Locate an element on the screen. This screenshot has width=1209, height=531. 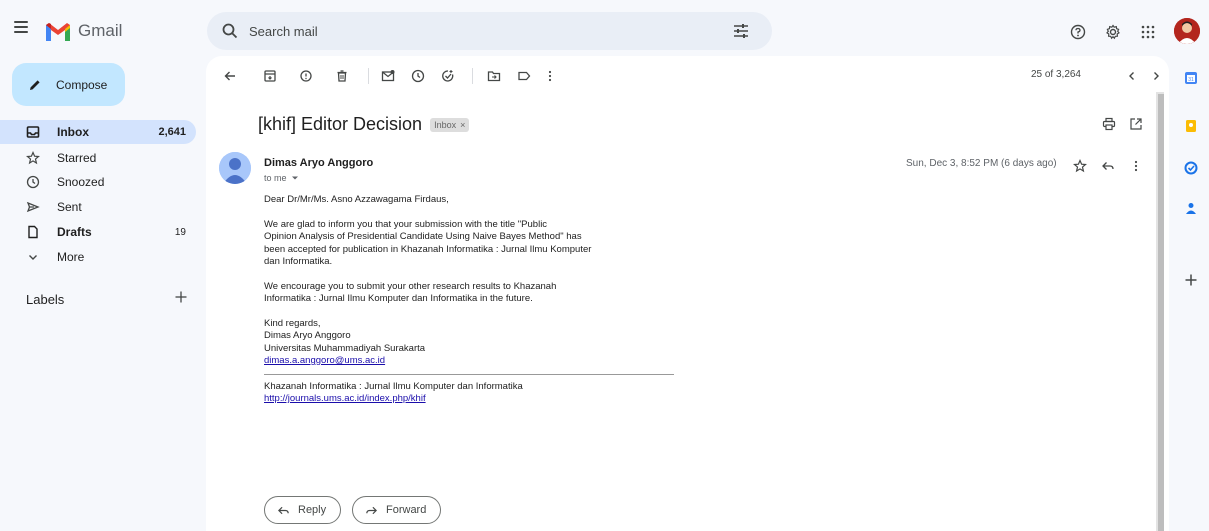
gmail-m-icon is located at coordinates (58, 32).